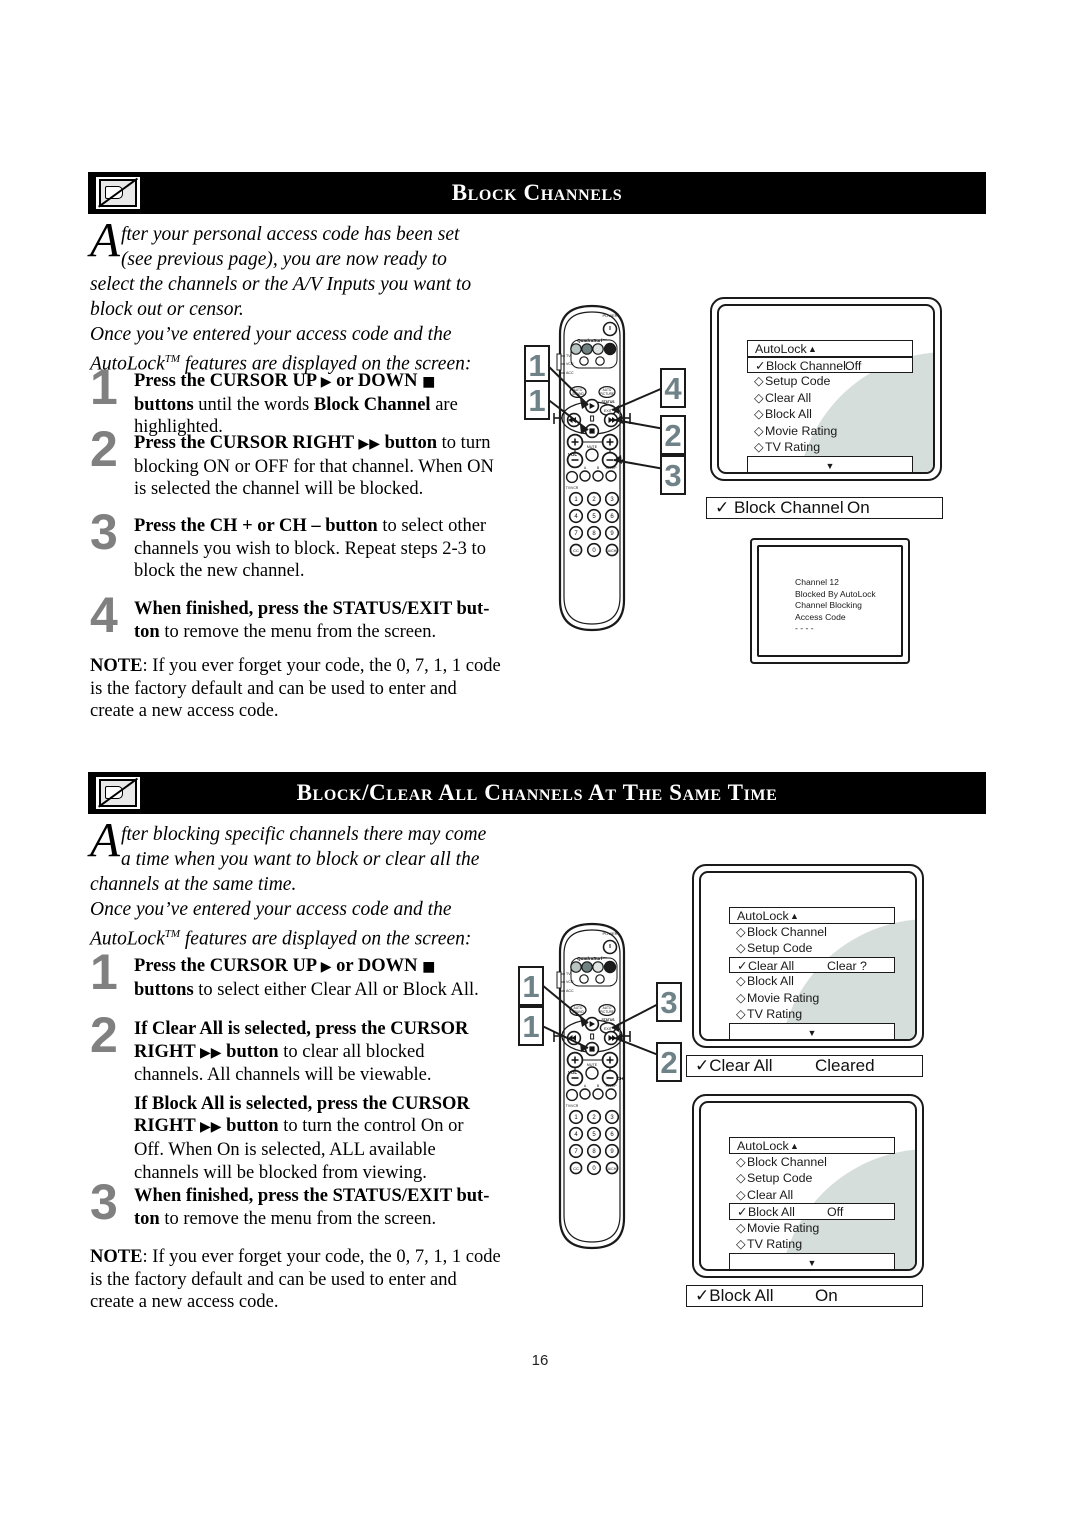 Image resolution: width=1080 pixels, height=1528 pixels. Describe the element at coordinates (147, 1218) in the screenshot. I see `step-bold-2: ton` at that location.